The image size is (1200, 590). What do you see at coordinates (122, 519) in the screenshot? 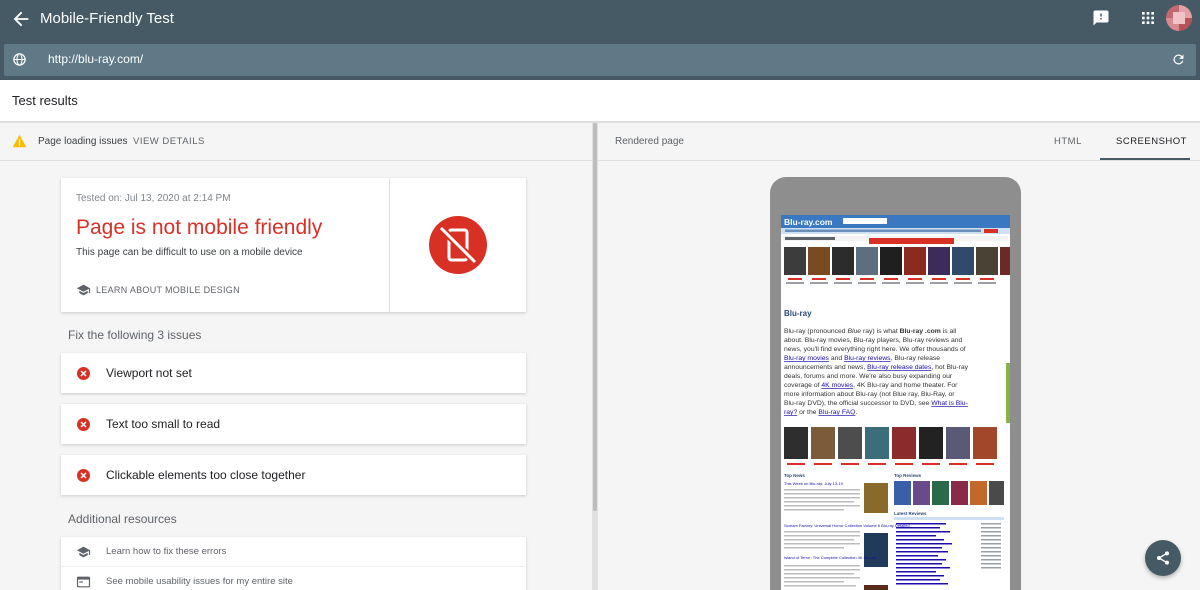
I see `additional-resources-heading: Additional resources` at bounding box center [122, 519].